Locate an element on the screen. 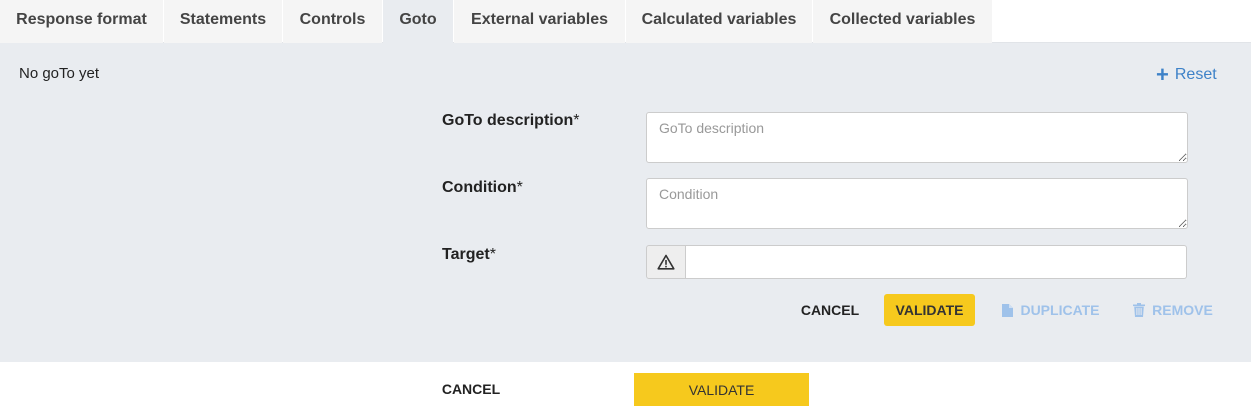 The width and height of the screenshot is (1251, 415). tab-external-variables: External variables is located at coordinates (539, 21).